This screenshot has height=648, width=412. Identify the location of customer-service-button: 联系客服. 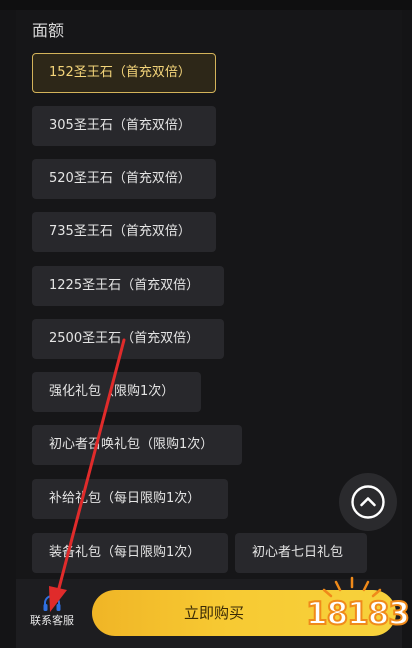
(52, 614).